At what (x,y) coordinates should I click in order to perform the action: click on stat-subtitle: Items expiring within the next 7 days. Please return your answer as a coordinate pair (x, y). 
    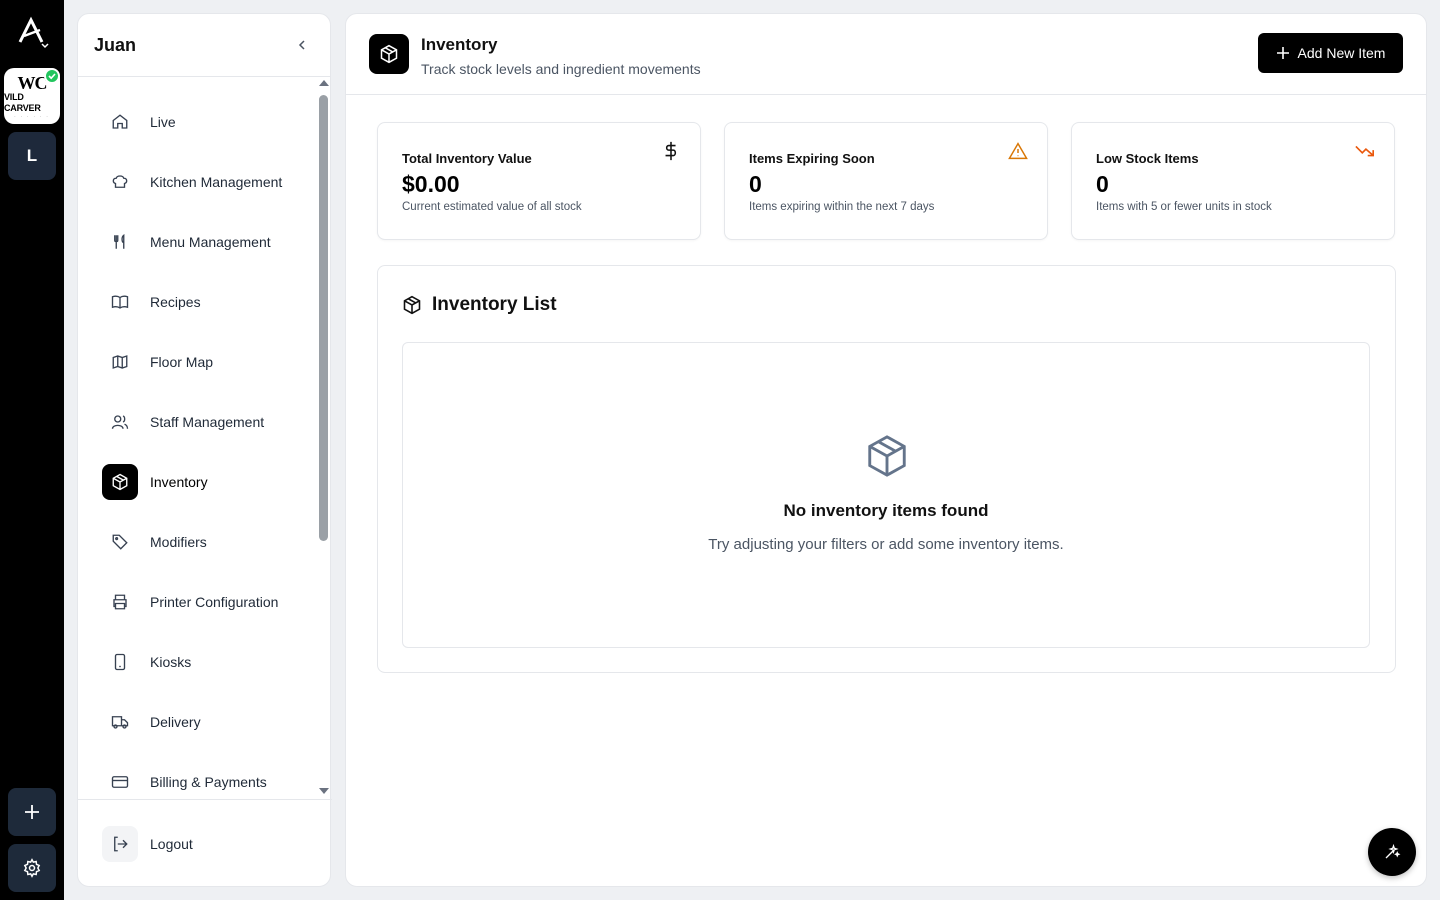
    Looking at the image, I should click on (842, 207).